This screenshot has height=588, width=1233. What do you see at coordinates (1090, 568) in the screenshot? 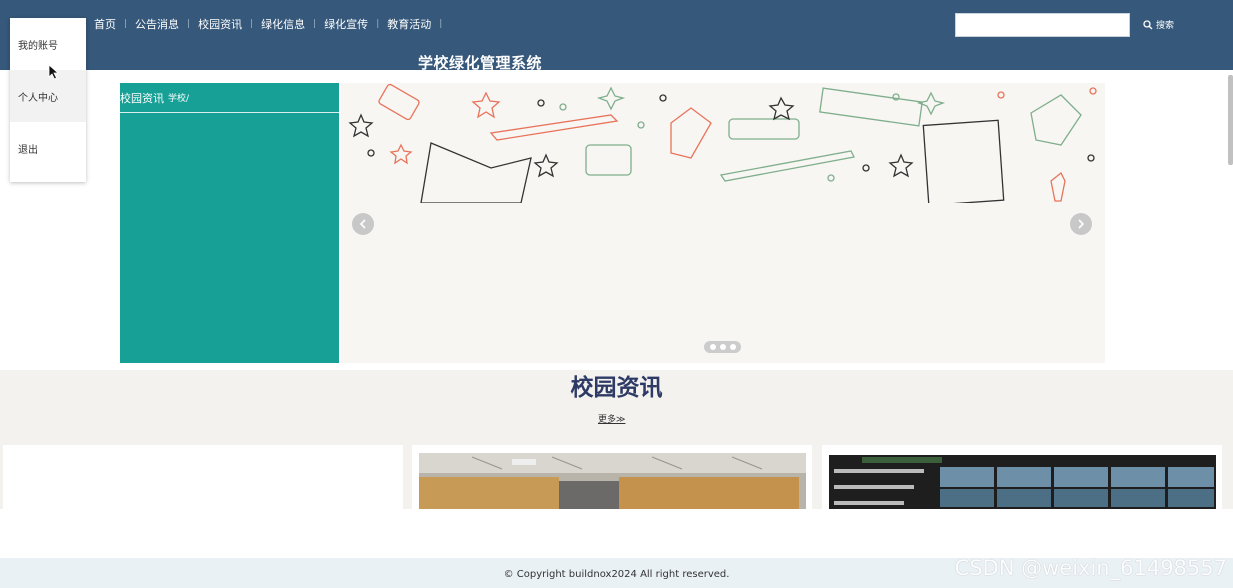
I see `watermark: CSDN @weixin_61498557` at bounding box center [1090, 568].